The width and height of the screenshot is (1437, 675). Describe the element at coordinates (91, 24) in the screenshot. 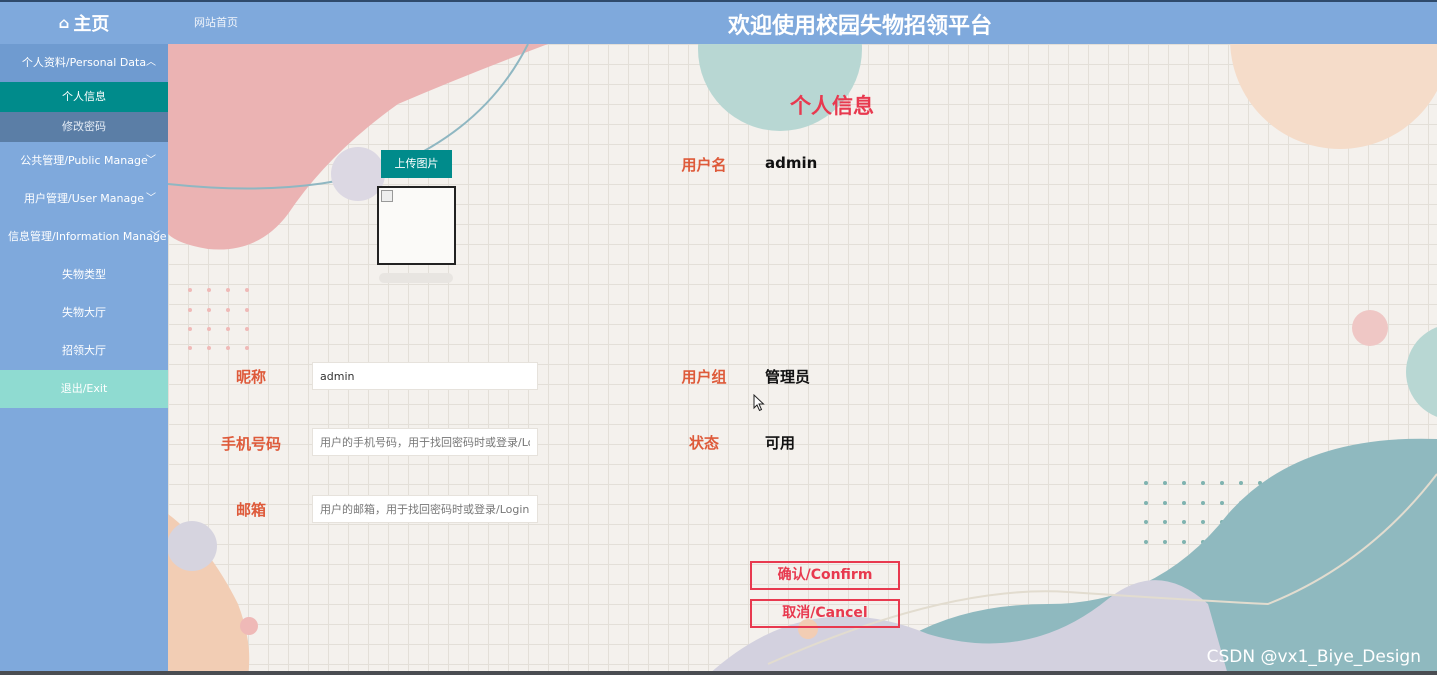

I see `home-label: 主页` at that location.